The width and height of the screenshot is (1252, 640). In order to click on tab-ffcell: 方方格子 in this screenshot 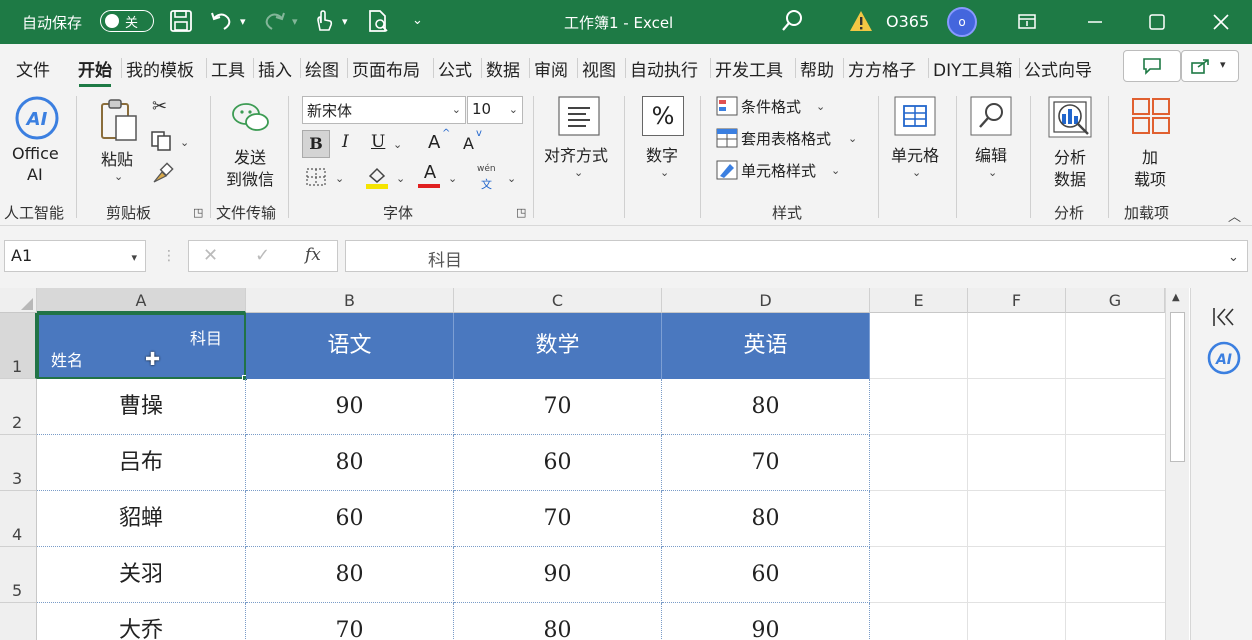, I will do `click(882, 68)`.